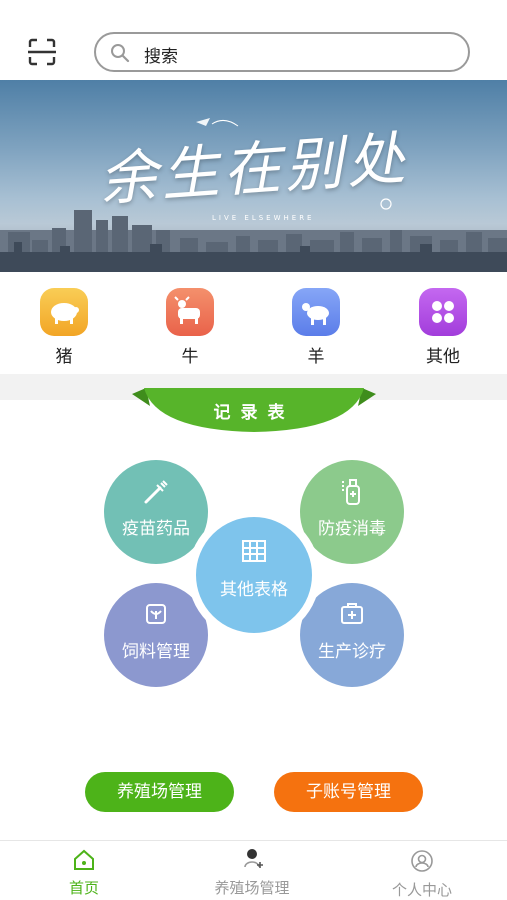 The width and height of the screenshot is (507, 900). What do you see at coordinates (282, 52) in the screenshot?
I see `search-input: 搜索` at bounding box center [282, 52].